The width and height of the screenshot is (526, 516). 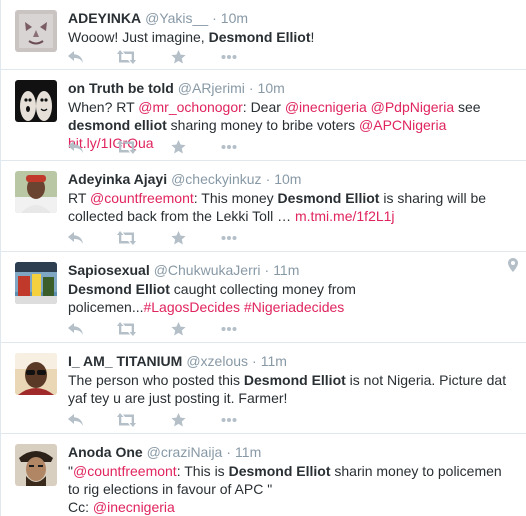 What do you see at coordinates (185, 452) in the screenshot?
I see `user-handle: @craziNaija` at bounding box center [185, 452].